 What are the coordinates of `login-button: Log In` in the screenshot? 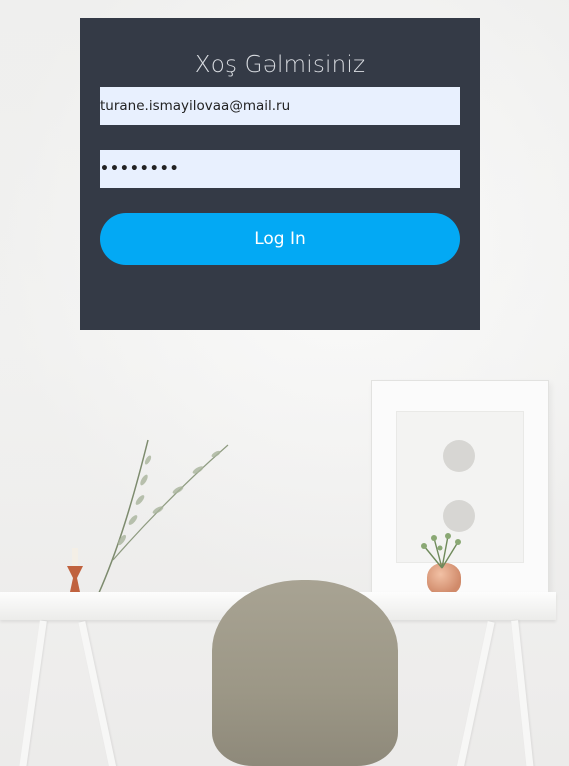 It's located at (280, 239).